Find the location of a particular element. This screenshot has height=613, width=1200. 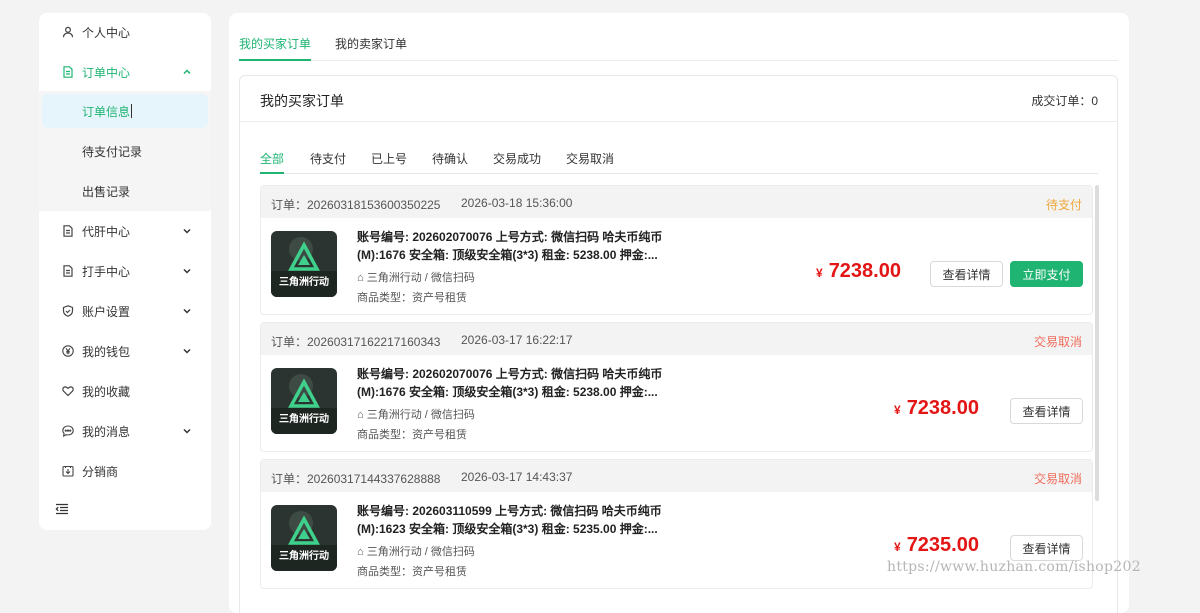

order-time: 2026-03-17 14:43:37 is located at coordinates (517, 477).